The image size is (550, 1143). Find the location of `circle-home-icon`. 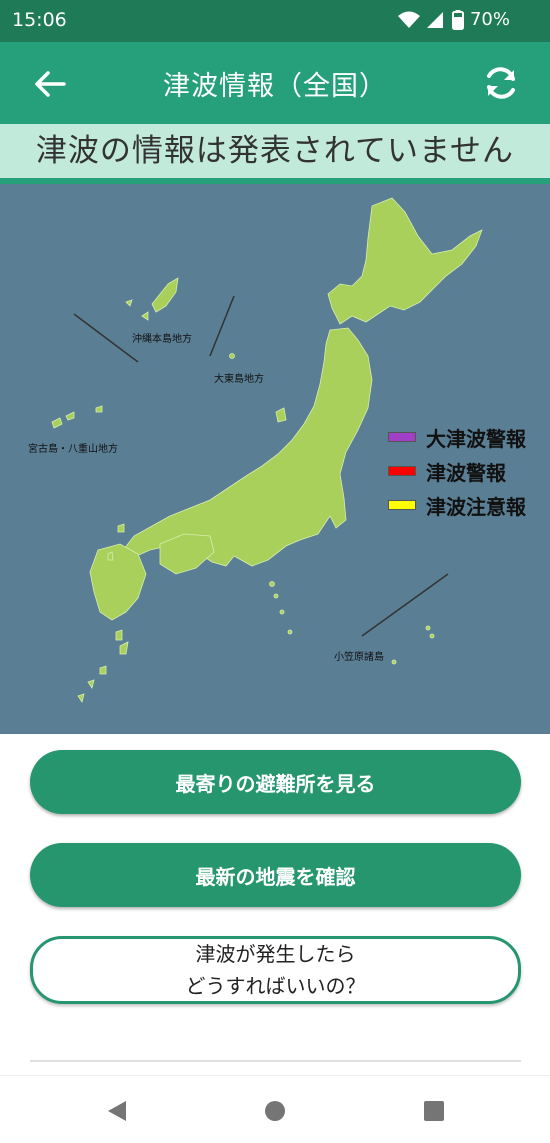

circle-home-icon is located at coordinates (275, 1111).